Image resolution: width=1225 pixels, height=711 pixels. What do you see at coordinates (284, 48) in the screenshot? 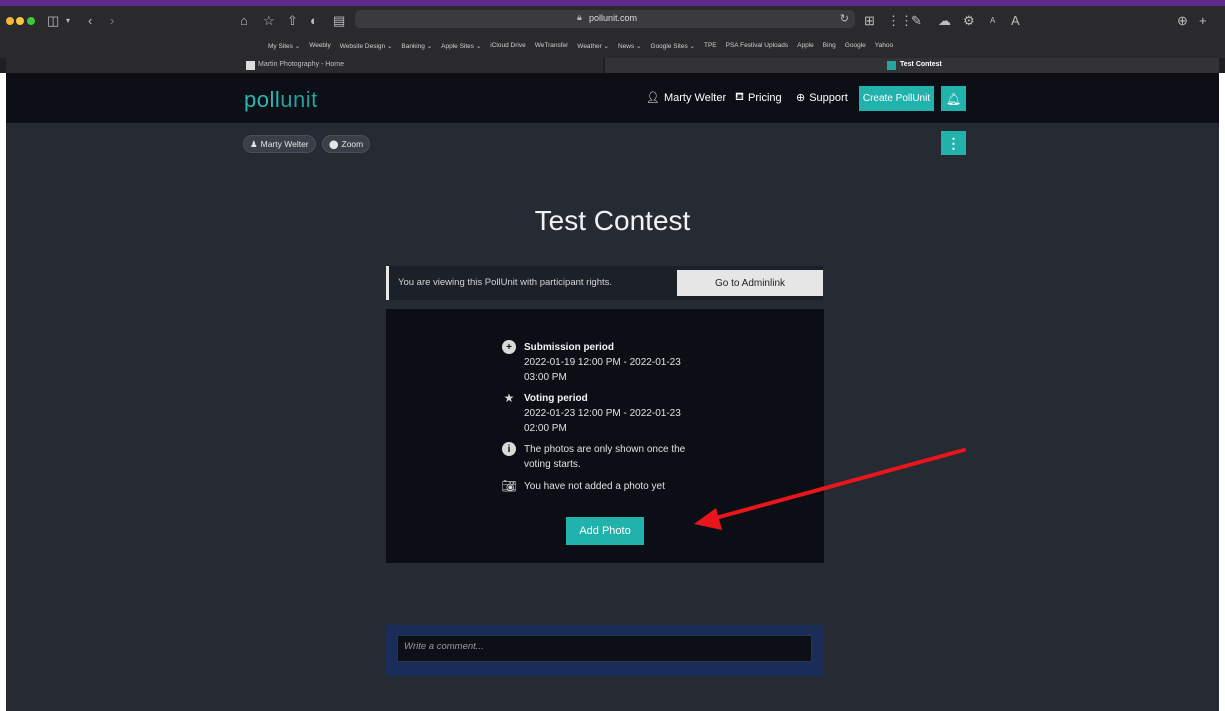
I see `favorite-link: My Sites ⌄` at bounding box center [284, 48].